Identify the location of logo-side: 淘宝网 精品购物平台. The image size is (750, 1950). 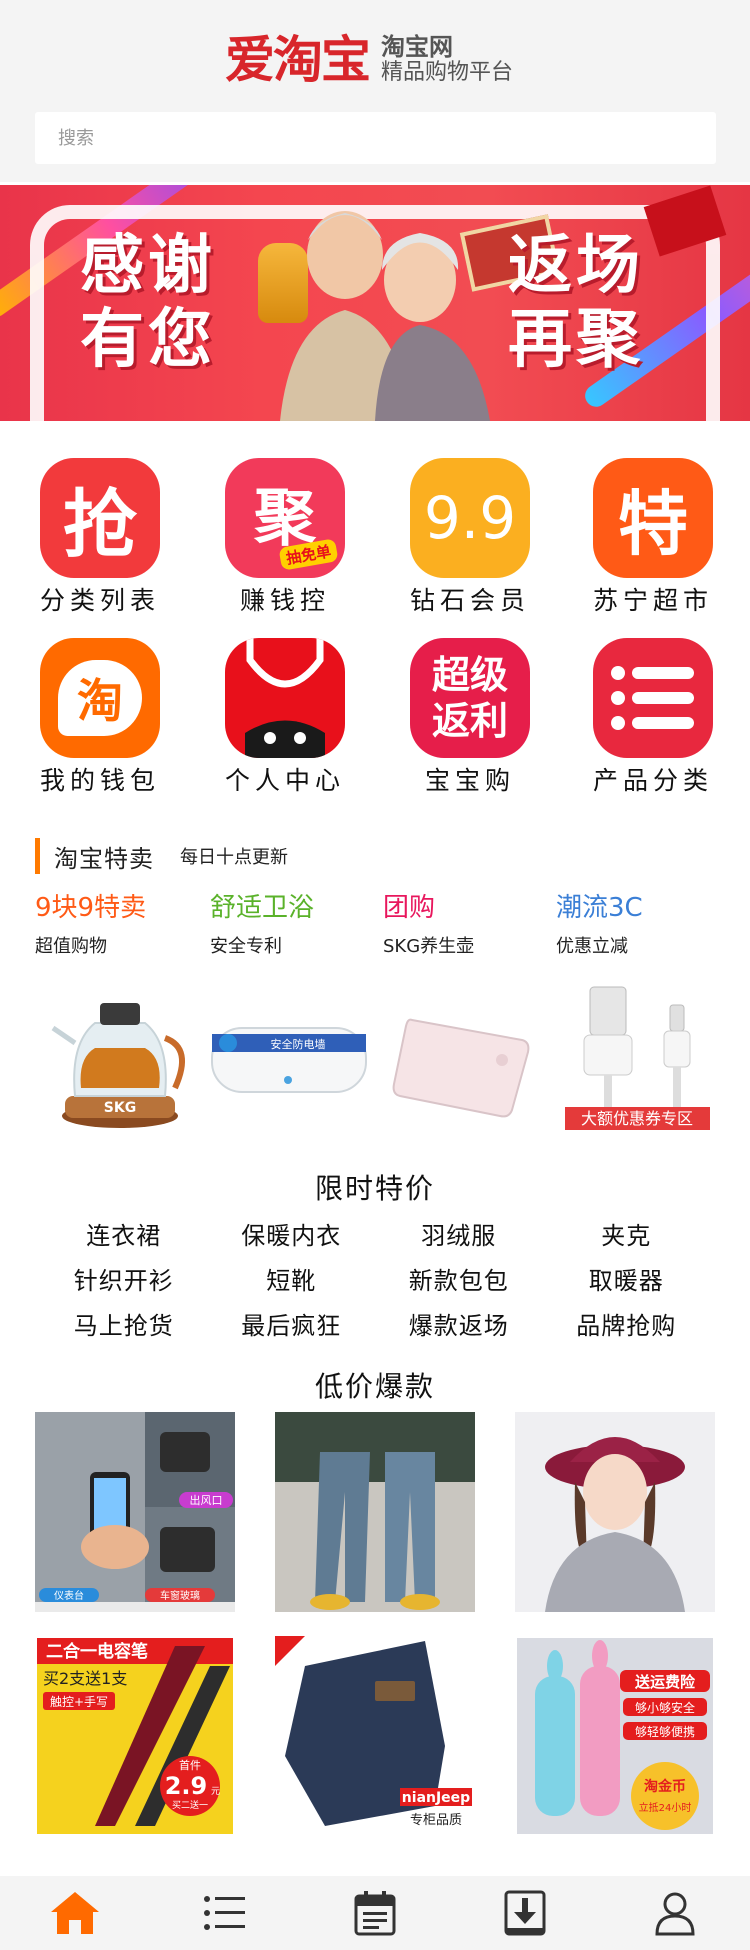
(447, 60).